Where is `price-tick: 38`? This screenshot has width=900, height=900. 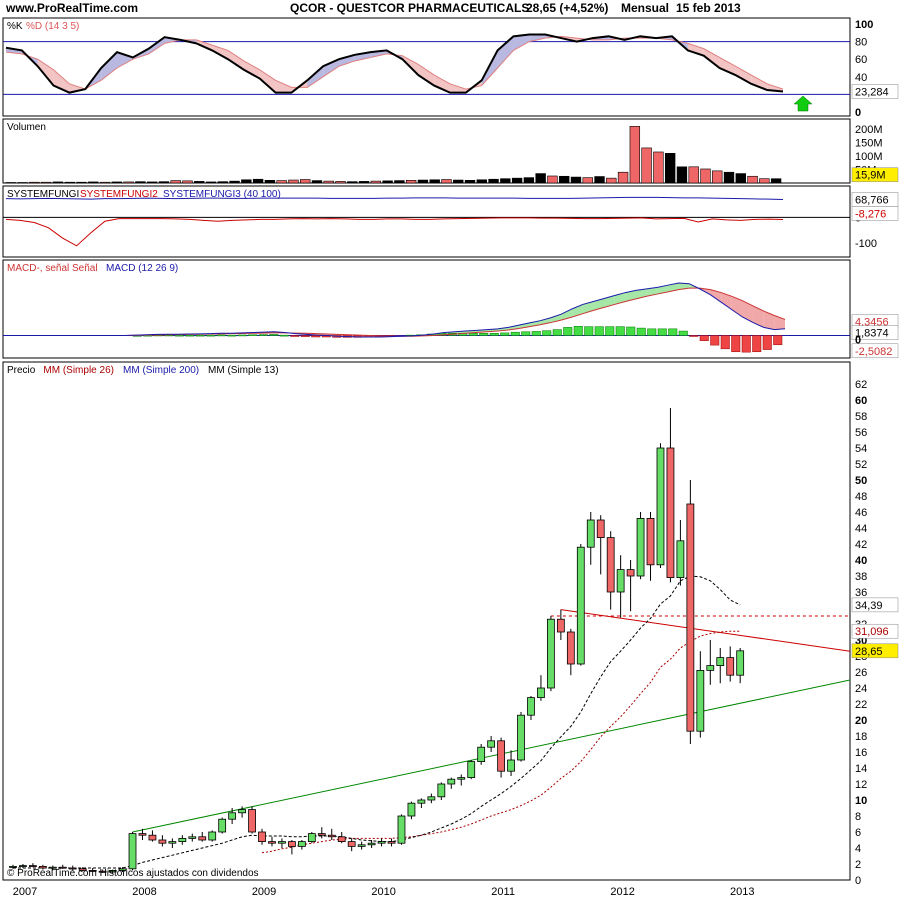 price-tick: 38 is located at coordinates (861, 577).